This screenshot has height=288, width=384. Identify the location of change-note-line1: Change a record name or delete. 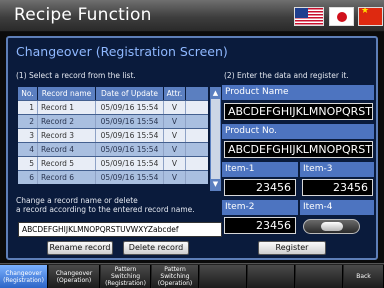
(77, 200).